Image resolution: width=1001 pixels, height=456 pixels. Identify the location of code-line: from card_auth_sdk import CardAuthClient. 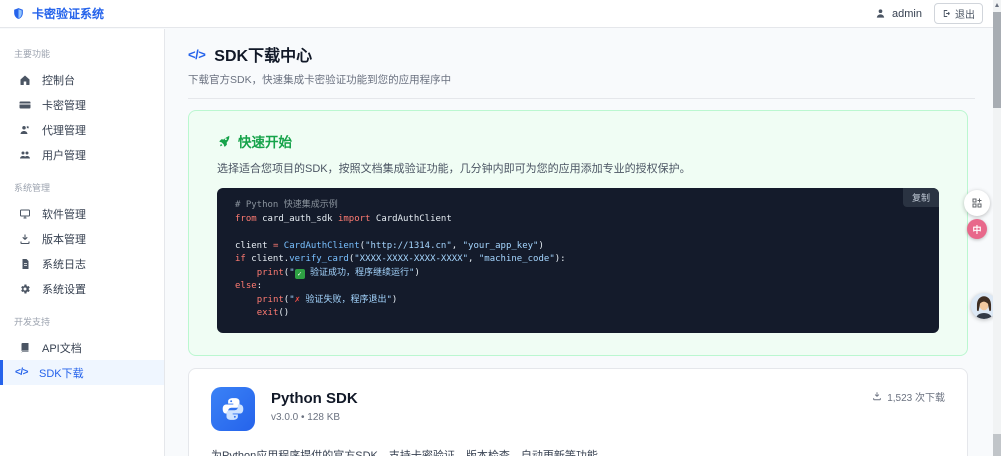
(343, 218).